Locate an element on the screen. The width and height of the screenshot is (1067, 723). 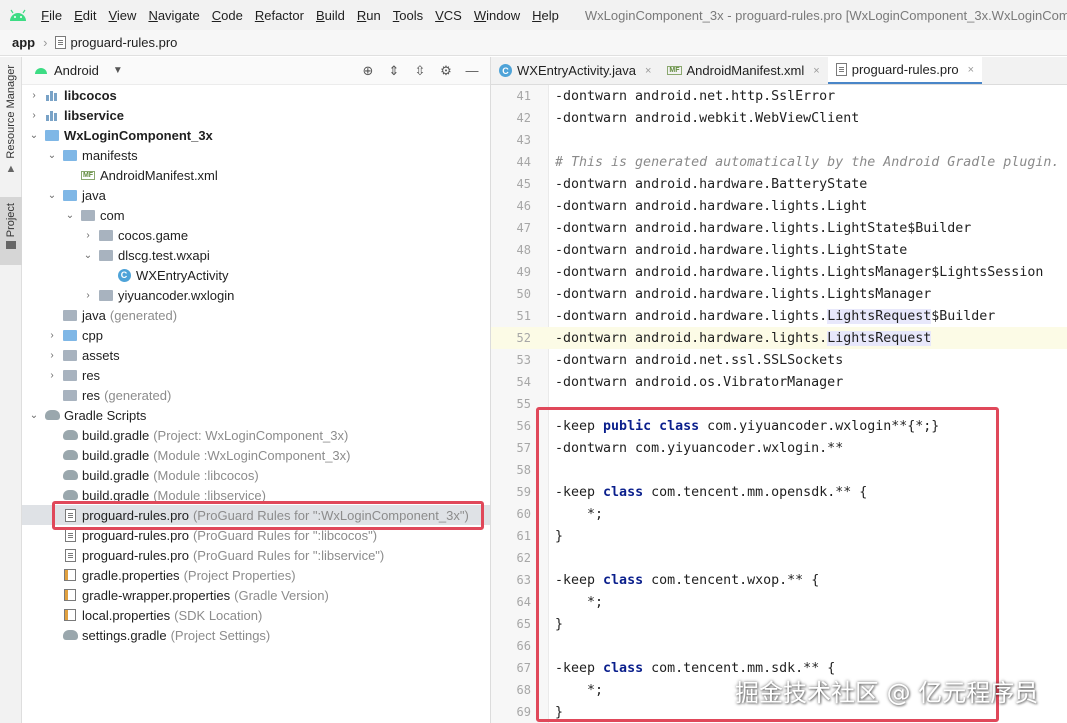
code-line: 42 -dontwarn android.webkit.WebViewClient is located at coordinates (779, 118).